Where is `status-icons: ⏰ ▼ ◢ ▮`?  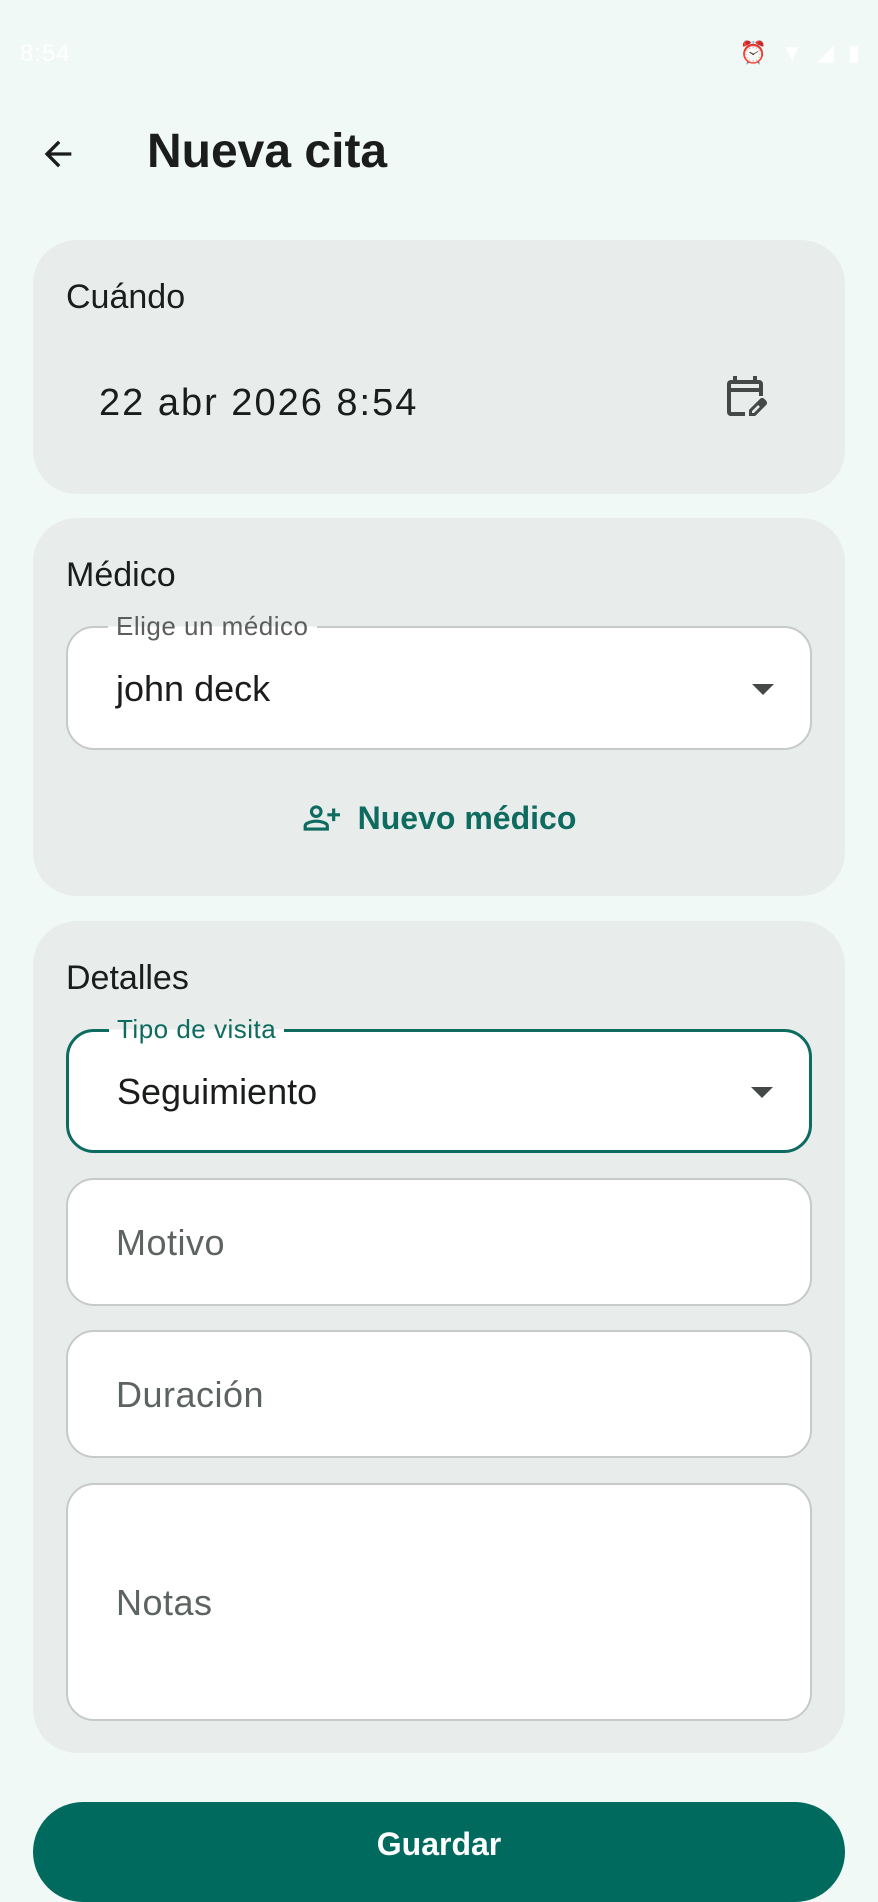 status-icons: ⏰ ▼ ◢ ▮ is located at coordinates (800, 53).